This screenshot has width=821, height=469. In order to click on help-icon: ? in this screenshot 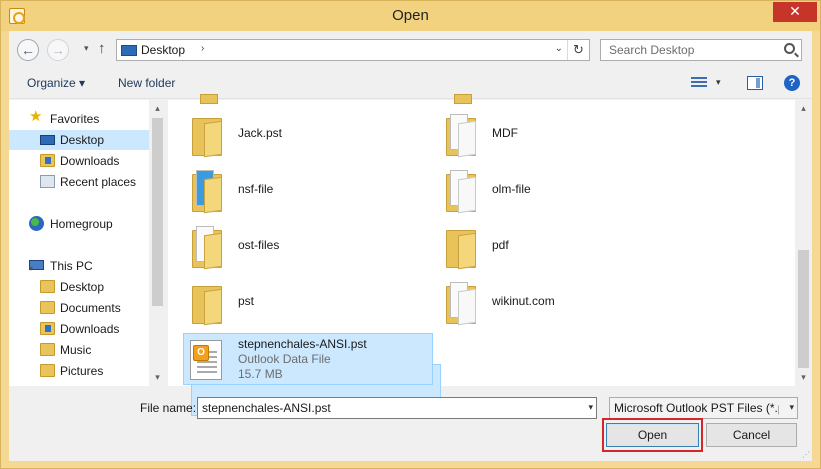, I will do `click(792, 83)`.